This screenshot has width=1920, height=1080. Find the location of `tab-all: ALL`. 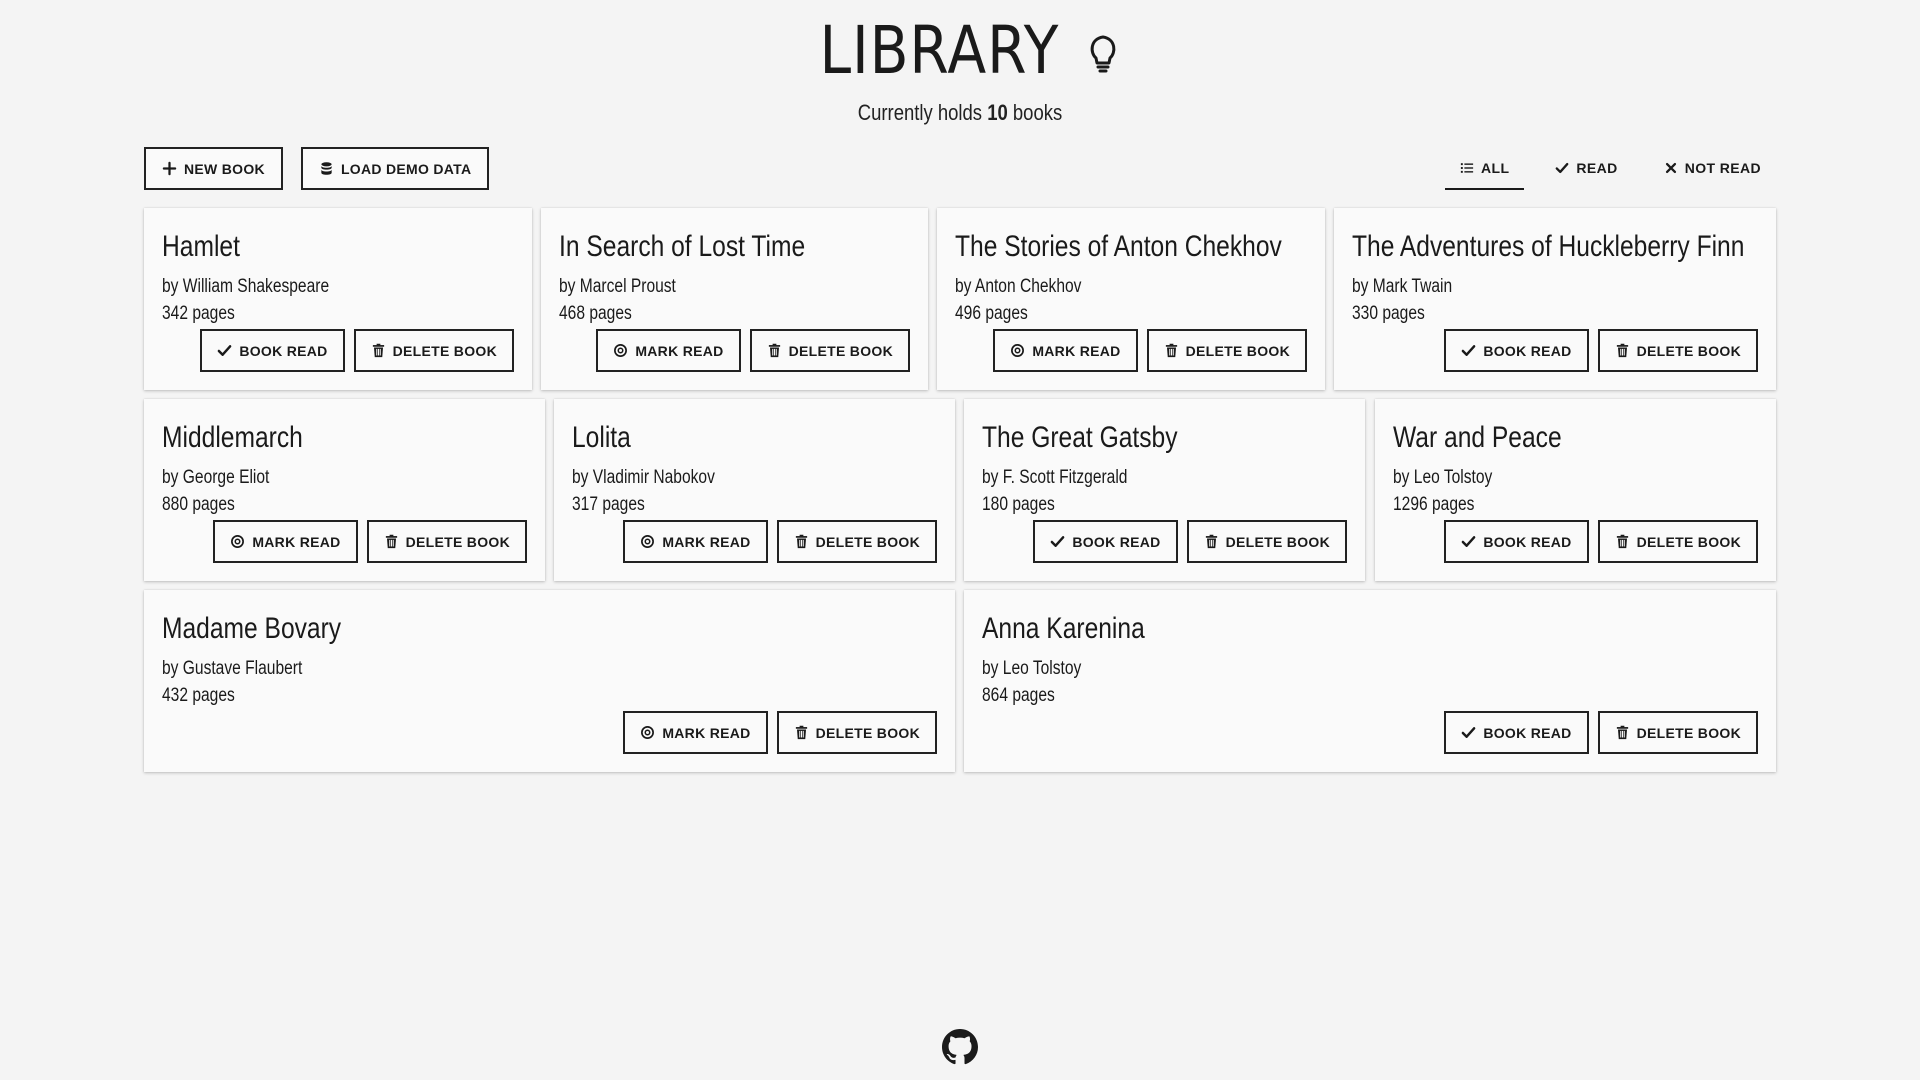

tab-all: ALL is located at coordinates (1484, 169).